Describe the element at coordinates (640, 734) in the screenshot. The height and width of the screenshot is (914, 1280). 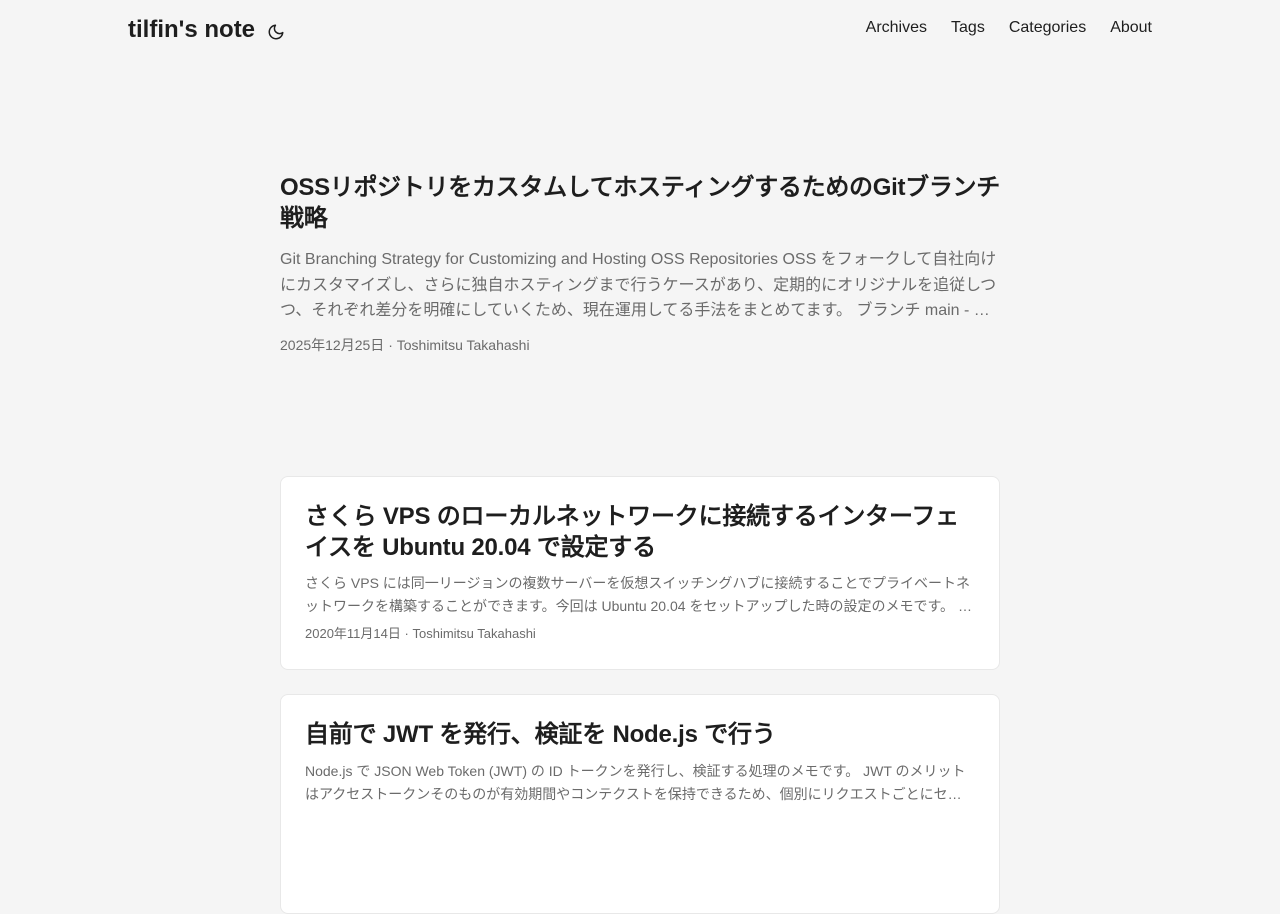
I see `post-title: 自前で JWT を発行、検証を Node.js で行う` at that location.